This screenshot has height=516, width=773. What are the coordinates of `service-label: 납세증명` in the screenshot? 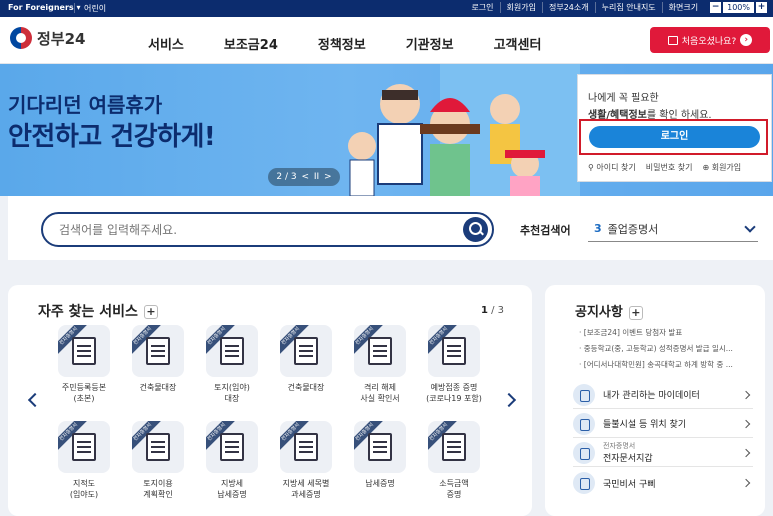 It's located at (380, 483).